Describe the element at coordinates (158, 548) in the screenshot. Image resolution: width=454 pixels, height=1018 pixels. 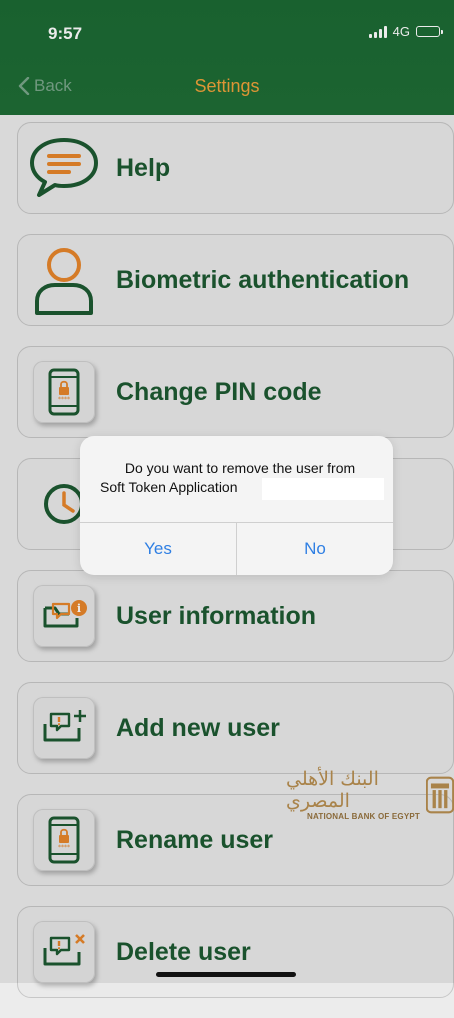
I see `yes-button: Yes` at that location.